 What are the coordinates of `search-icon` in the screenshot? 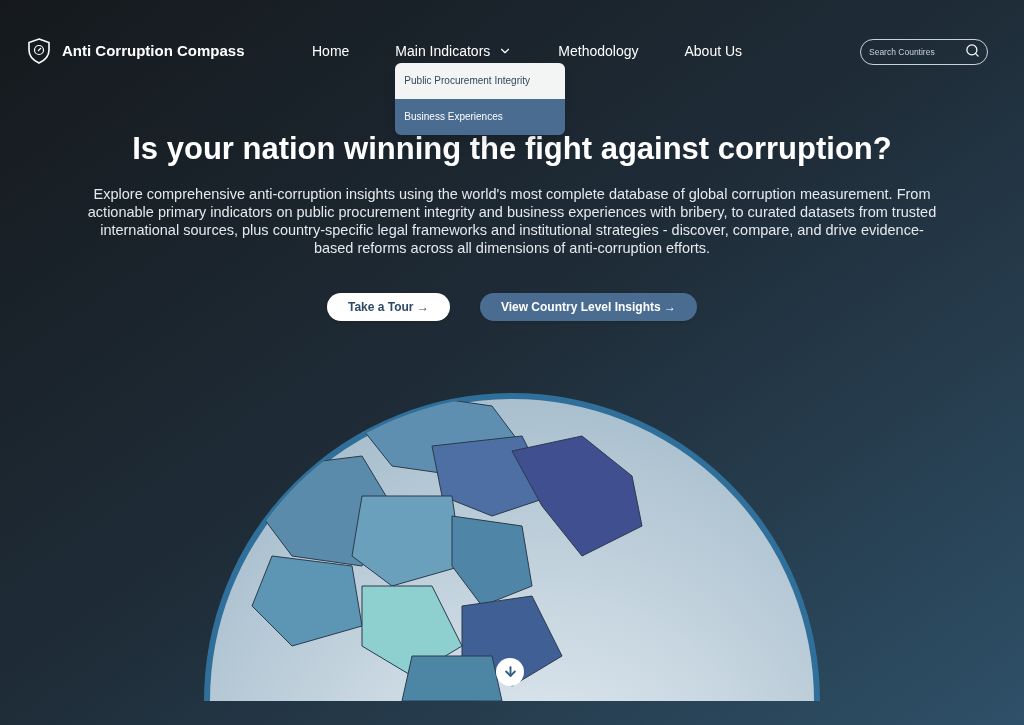 It's located at (972, 50).